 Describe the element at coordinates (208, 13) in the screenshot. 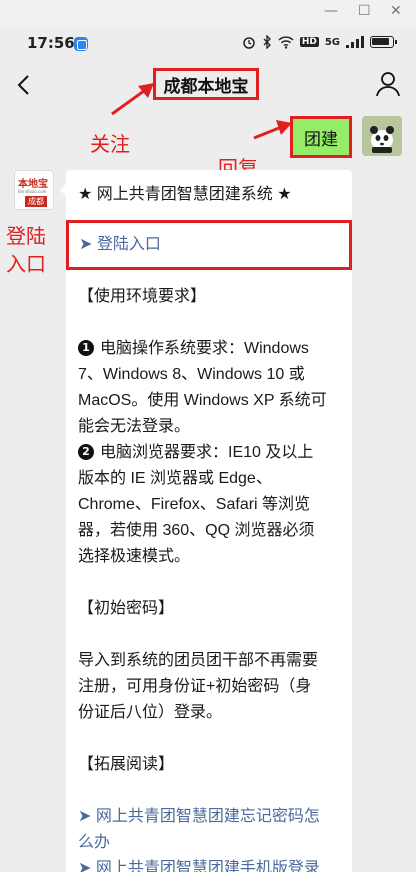

I see `window-chrome: — ☐ ✕` at that location.